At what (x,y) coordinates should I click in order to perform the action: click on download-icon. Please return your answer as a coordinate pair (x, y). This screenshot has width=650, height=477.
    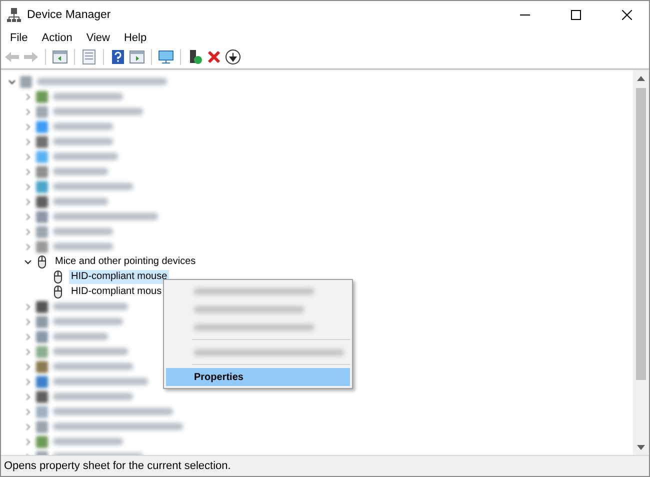
    Looking at the image, I should click on (233, 57).